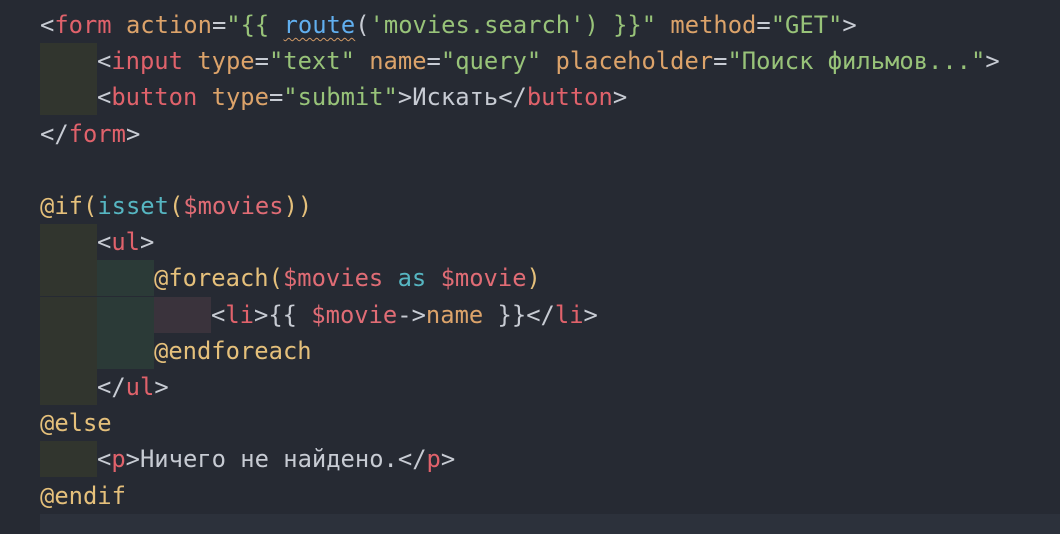 Image resolution: width=1060 pixels, height=534 pixels. Describe the element at coordinates (530, 170) in the screenshot. I see `code-line` at that location.